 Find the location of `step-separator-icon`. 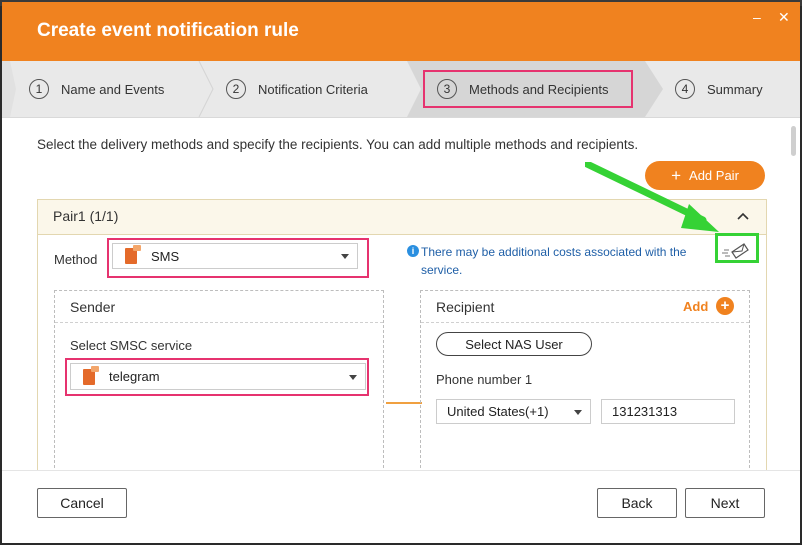

step-separator-icon is located at coordinates (206, 89).